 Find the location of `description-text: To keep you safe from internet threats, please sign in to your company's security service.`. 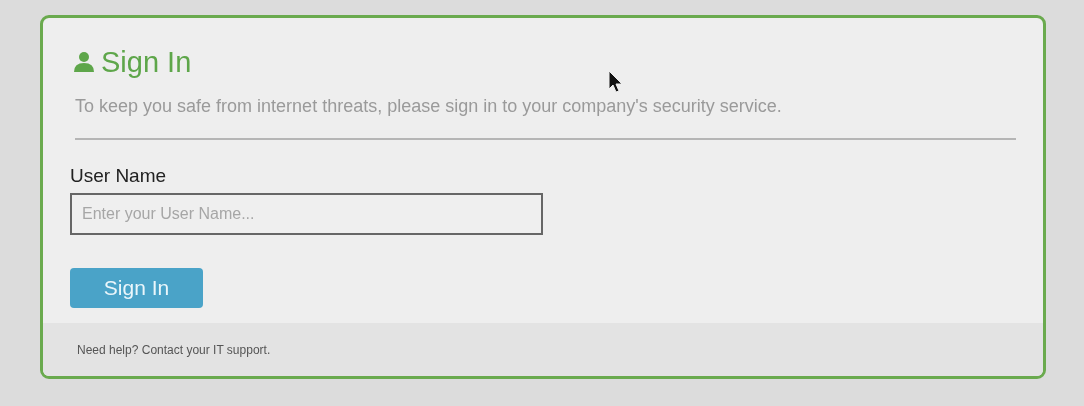

description-text: To keep you safe from internet threats, please sign in to your company's security service. is located at coordinates (429, 106).